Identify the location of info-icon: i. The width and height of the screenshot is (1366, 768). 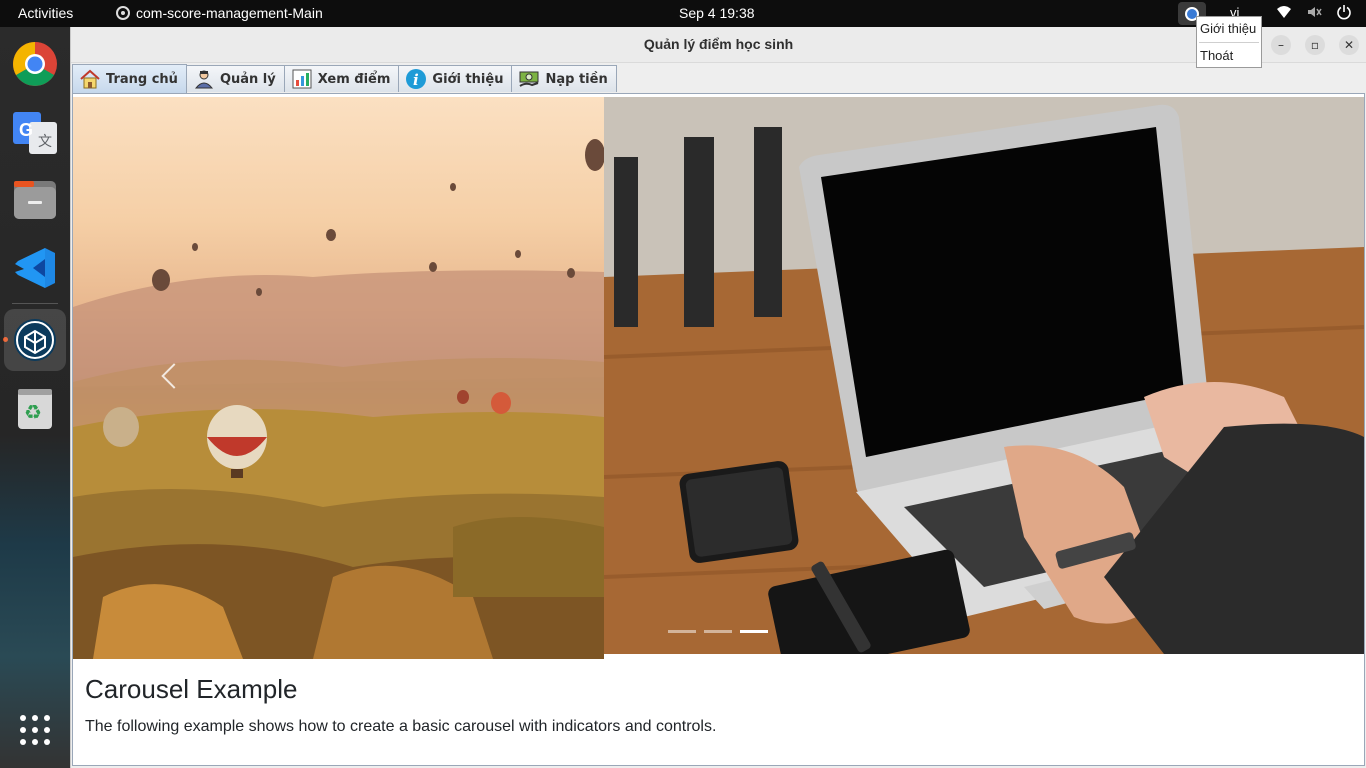
(416, 79).